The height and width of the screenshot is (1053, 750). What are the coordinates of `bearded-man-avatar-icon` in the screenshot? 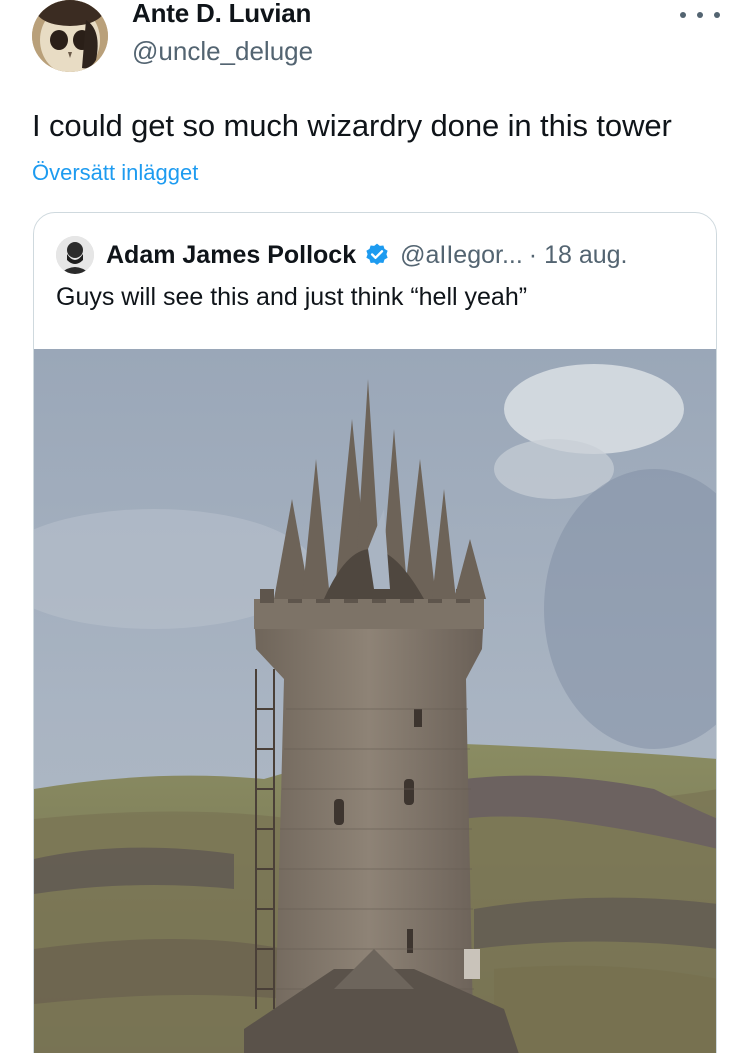 It's located at (75, 255).